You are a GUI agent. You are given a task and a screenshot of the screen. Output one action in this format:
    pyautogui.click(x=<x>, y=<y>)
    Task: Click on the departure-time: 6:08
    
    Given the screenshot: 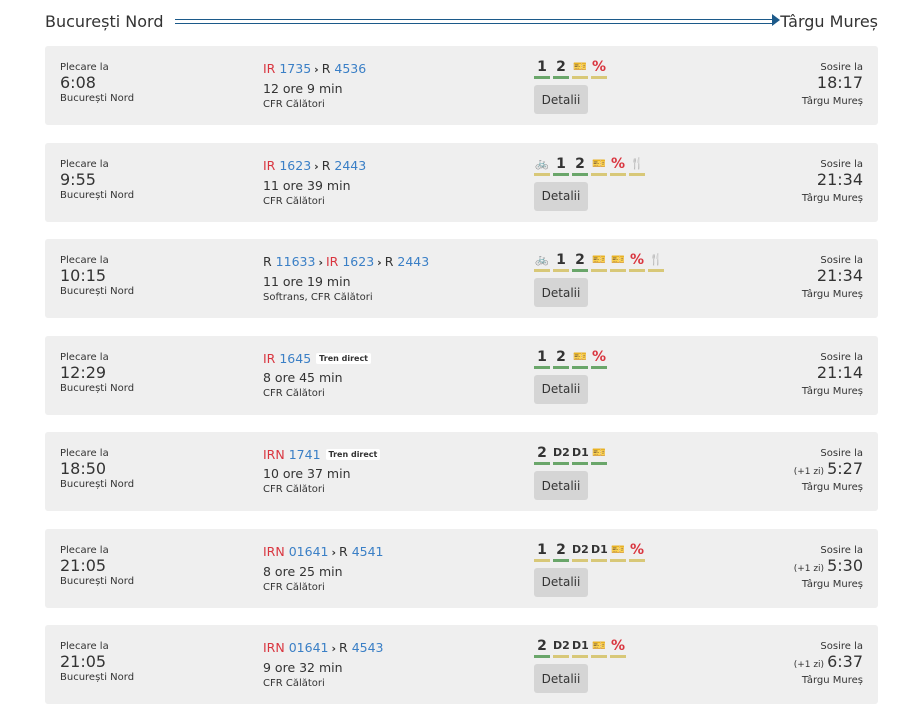 What is the action you would take?
    pyautogui.click(x=78, y=82)
    